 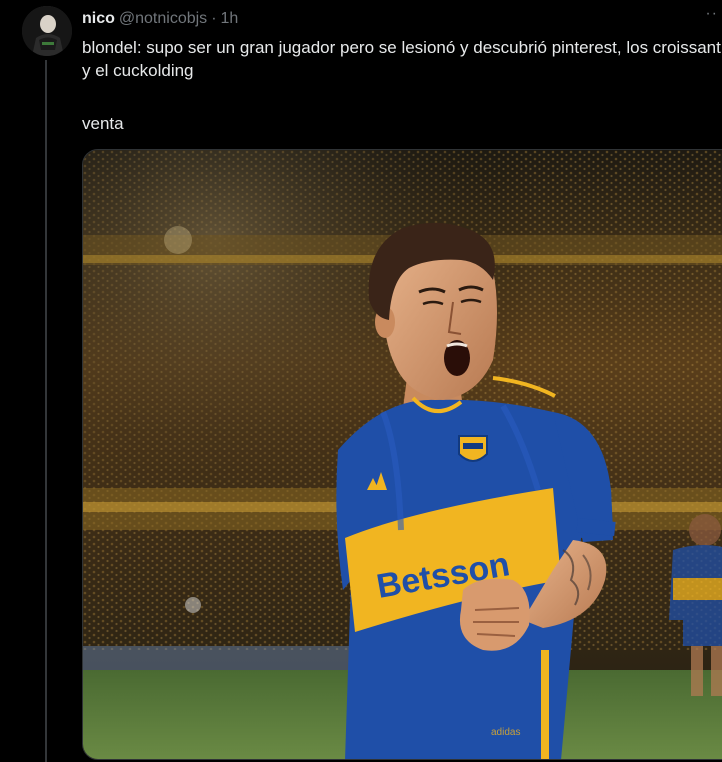 I want to click on ellipsis-icon: ··, so click(x=711, y=14).